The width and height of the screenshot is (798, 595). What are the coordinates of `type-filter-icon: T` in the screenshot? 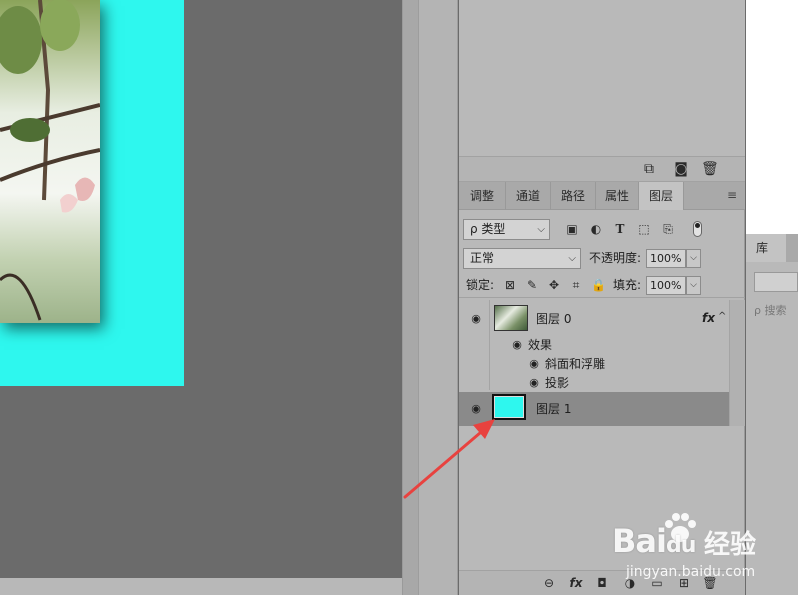 It's located at (620, 229).